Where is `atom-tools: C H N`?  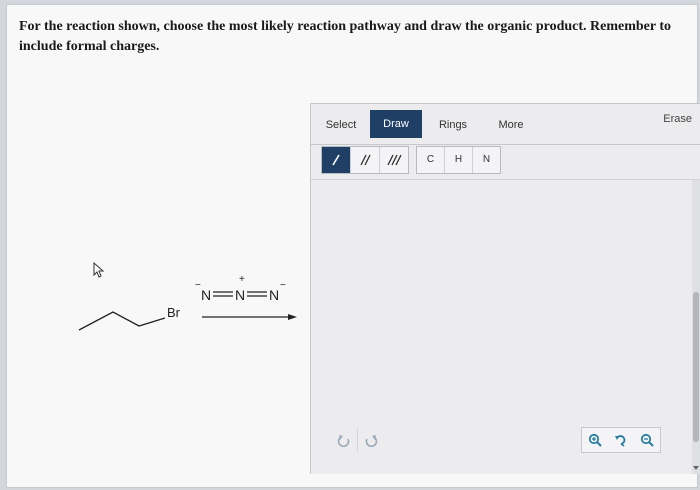
atom-tools: C H N is located at coordinates (458, 160).